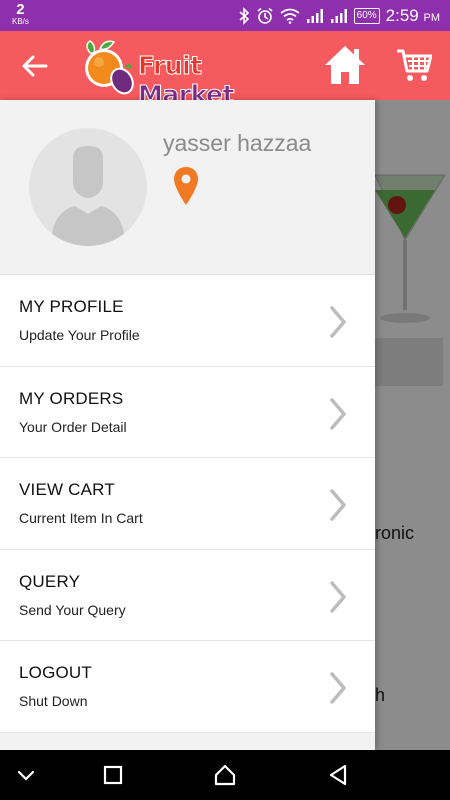 Image resolution: width=450 pixels, height=800 pixels. Describe the element at coordinates (338, 775) in the screenshot. I see `back-triangle-icon` at that location.